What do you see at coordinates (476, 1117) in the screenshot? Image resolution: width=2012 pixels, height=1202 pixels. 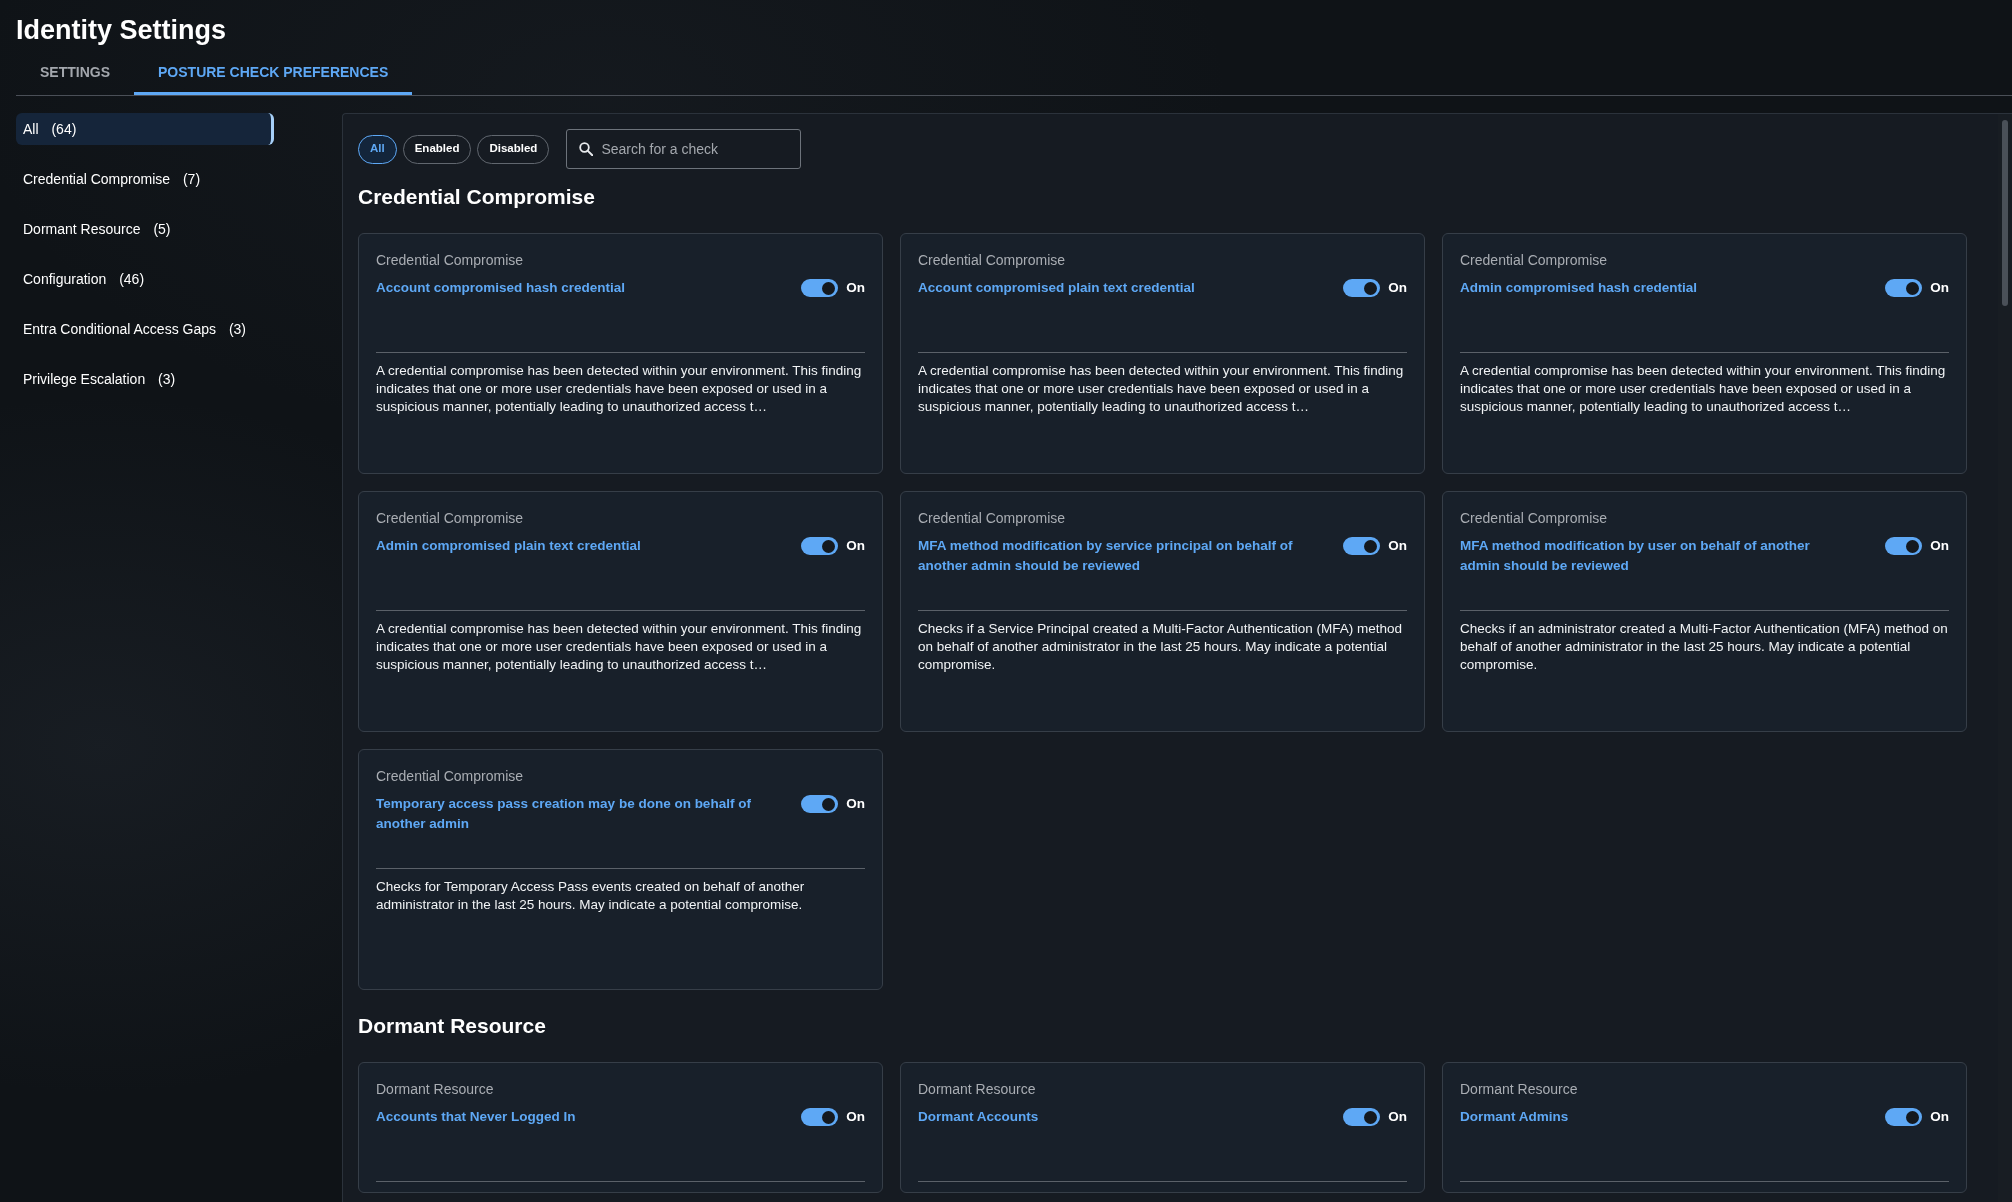 I see `check-title-link: Accounts that Never Logged In` at bounding box center [476, 1117].